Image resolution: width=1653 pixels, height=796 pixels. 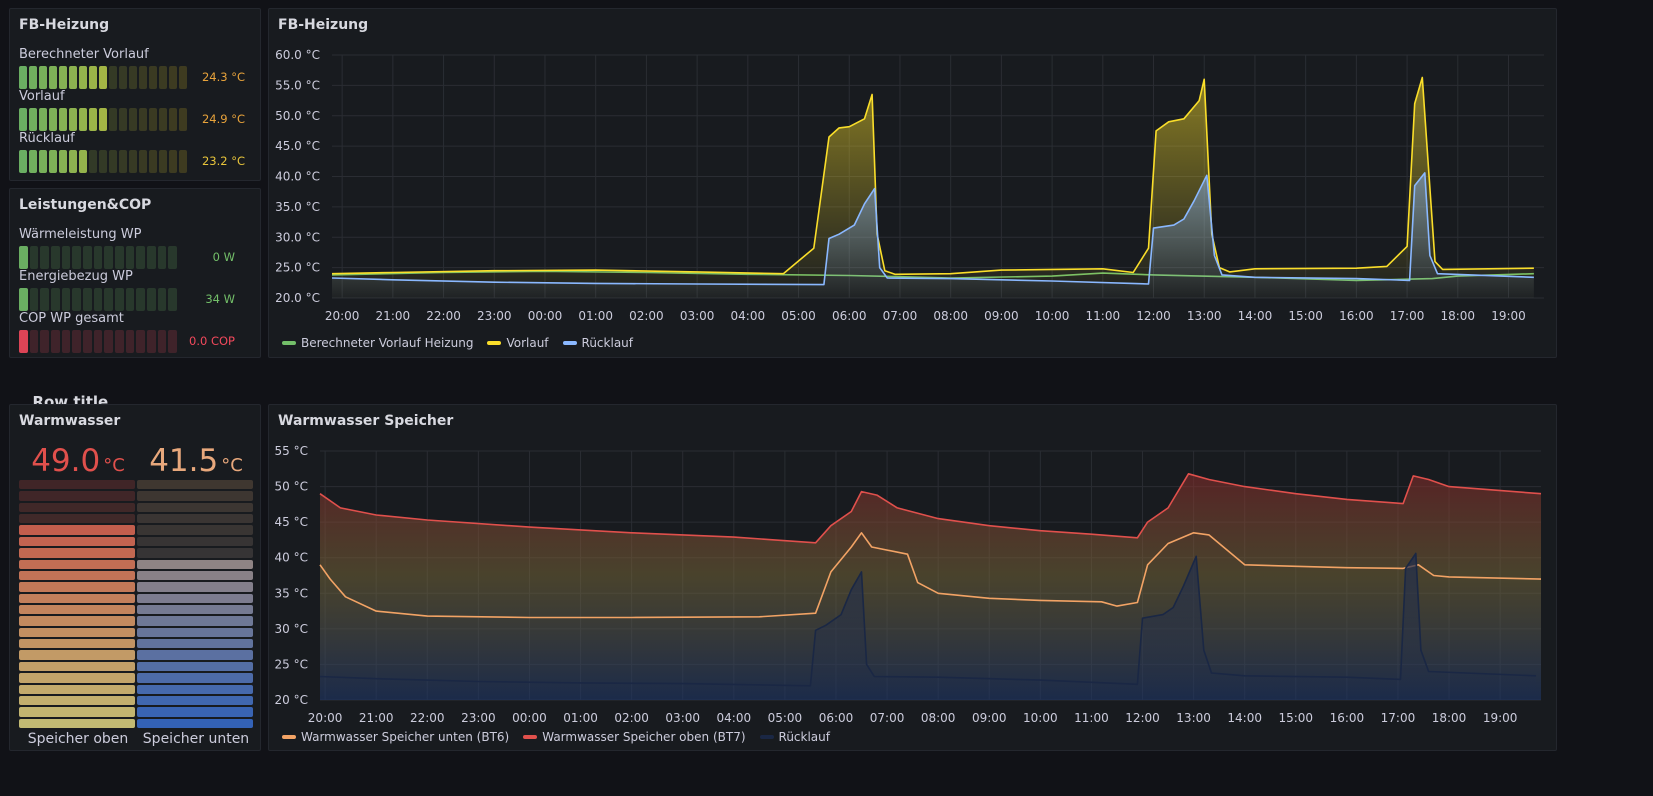 I want to click on x-tick-label: 10:00, so click(x=1040, y=718).